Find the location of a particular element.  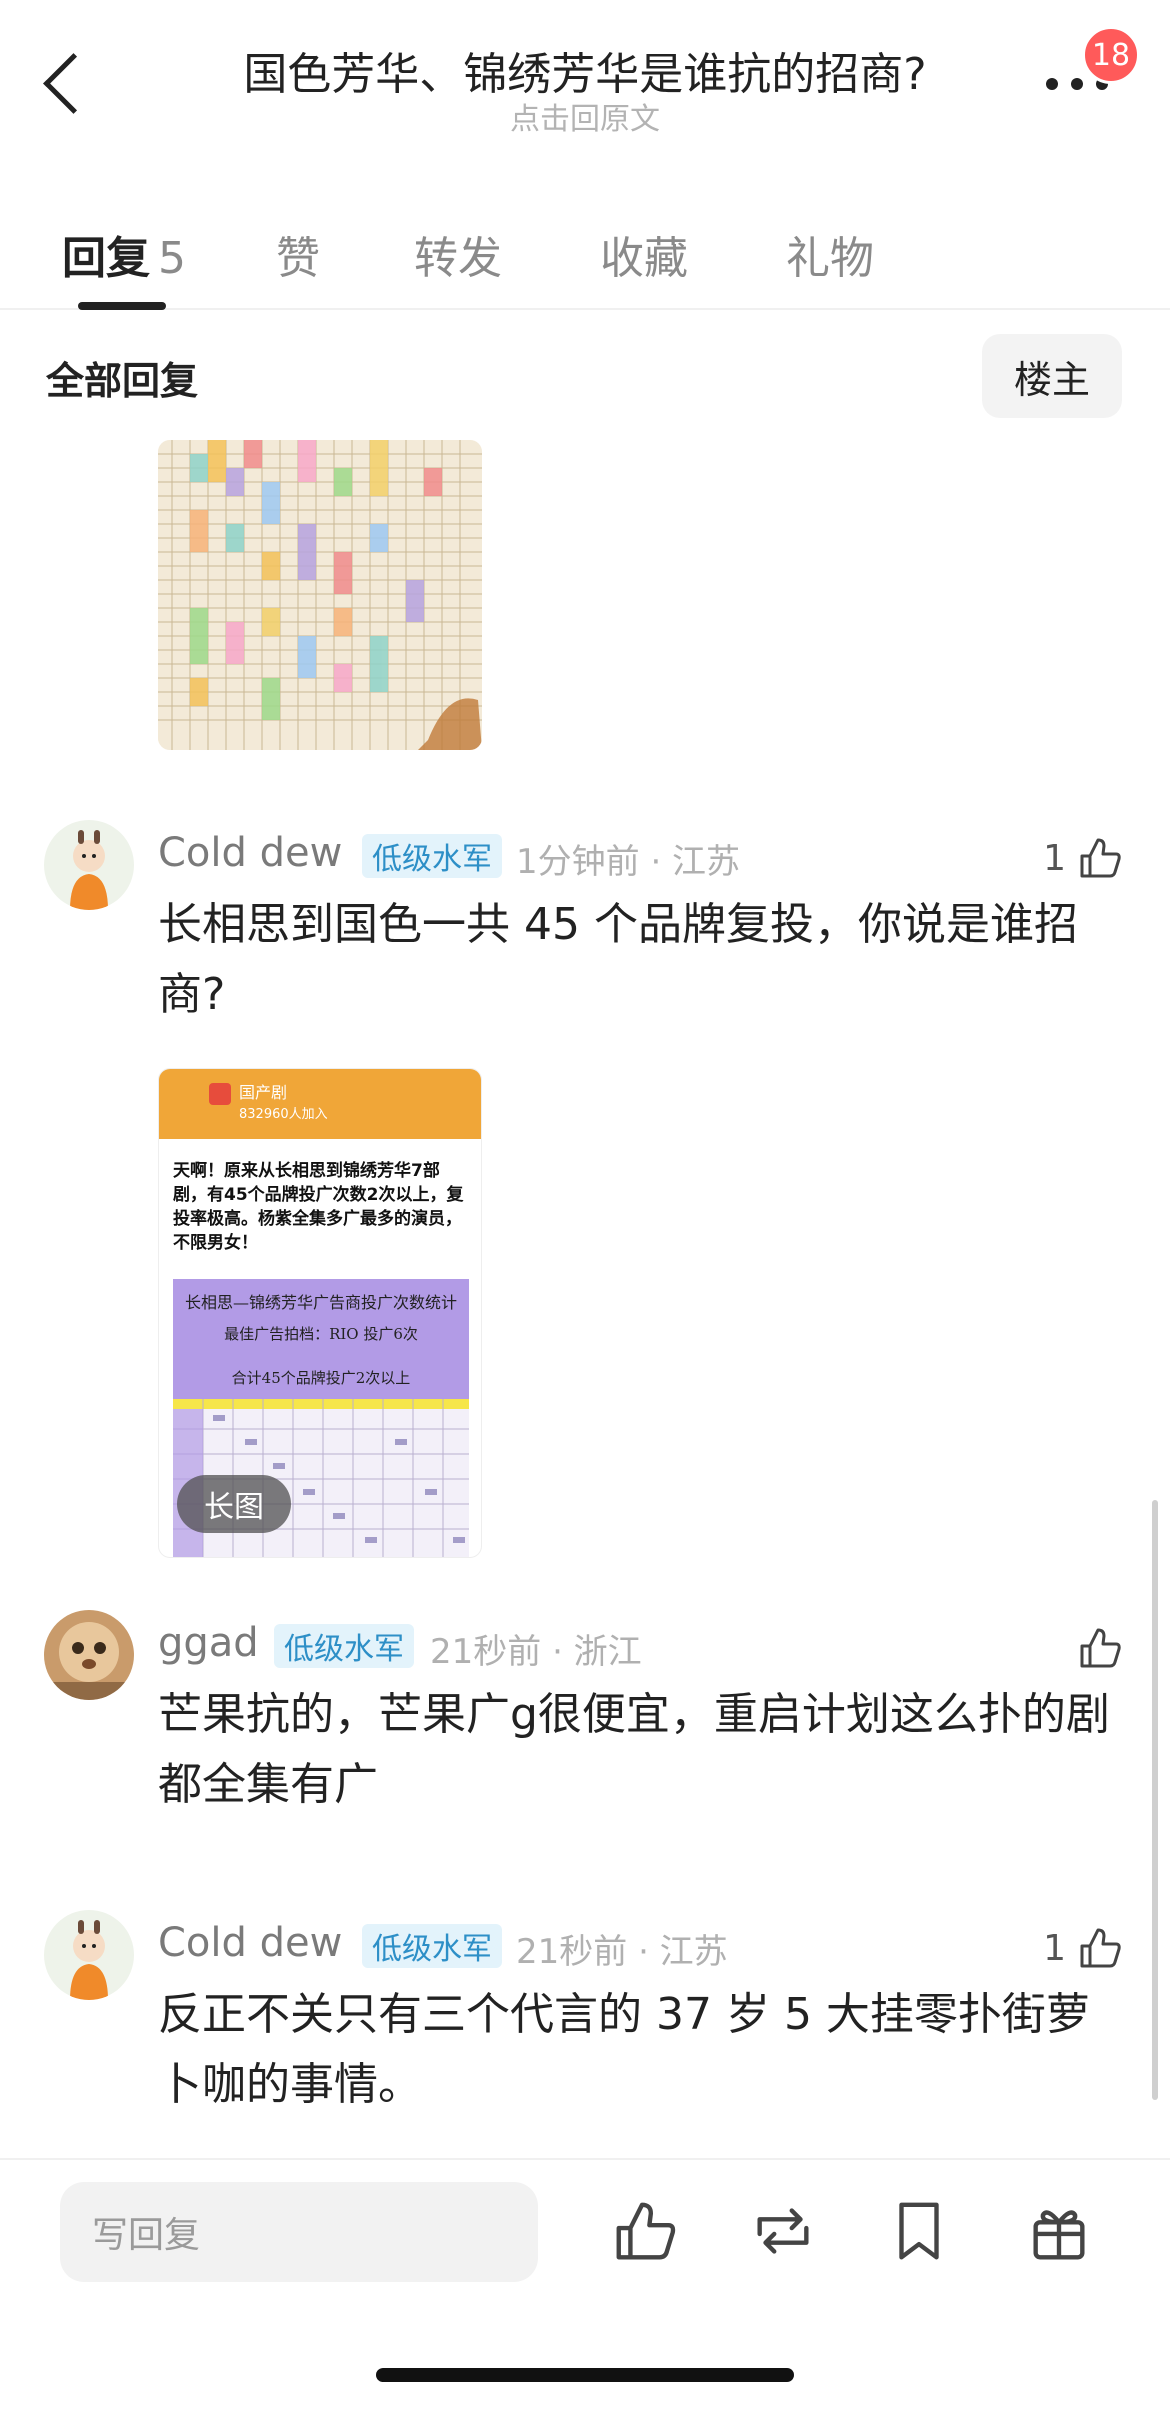

reply-image-schedule-grid is located at coordinates (320, 595).